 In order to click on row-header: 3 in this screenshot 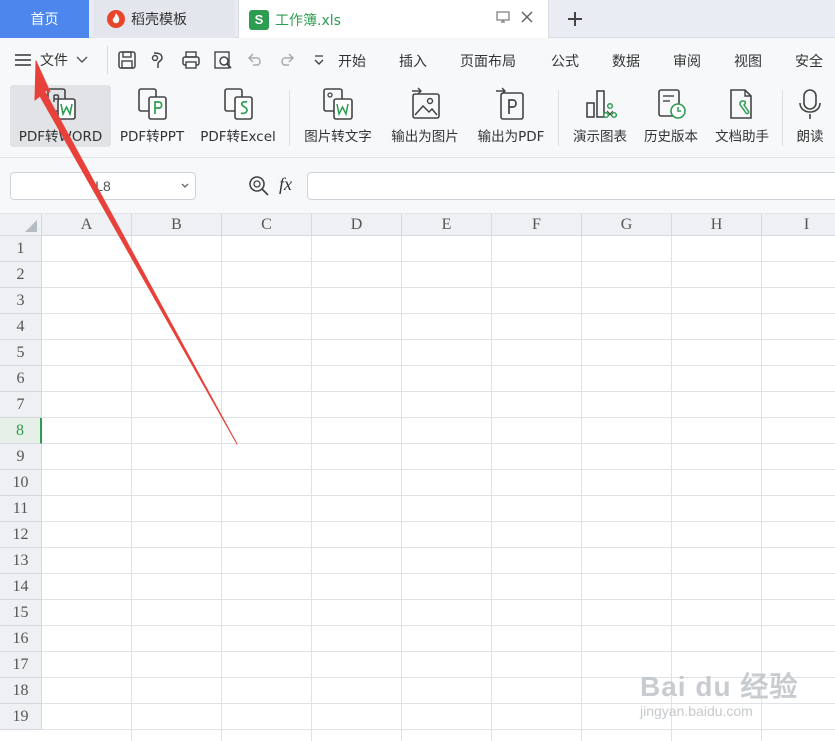, I will do `click(21, 301)`.